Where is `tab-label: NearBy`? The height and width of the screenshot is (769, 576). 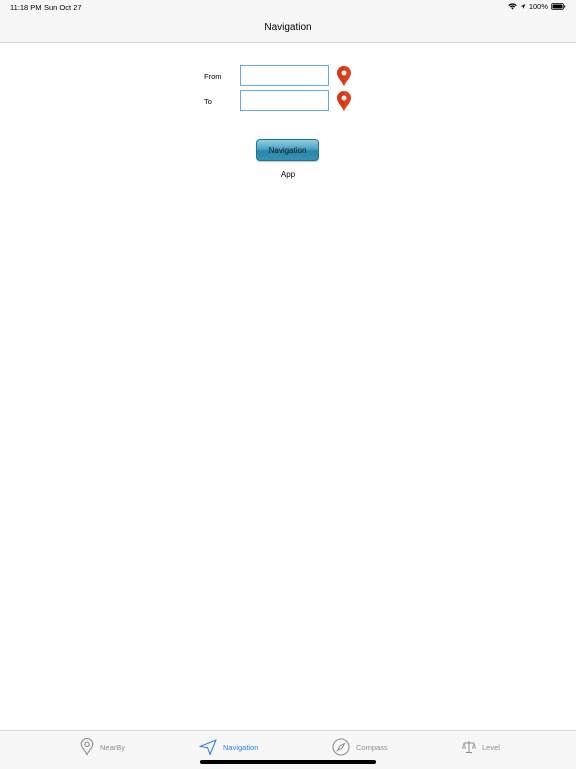 tab-label: NearBy is located at coordinates (113, 747).